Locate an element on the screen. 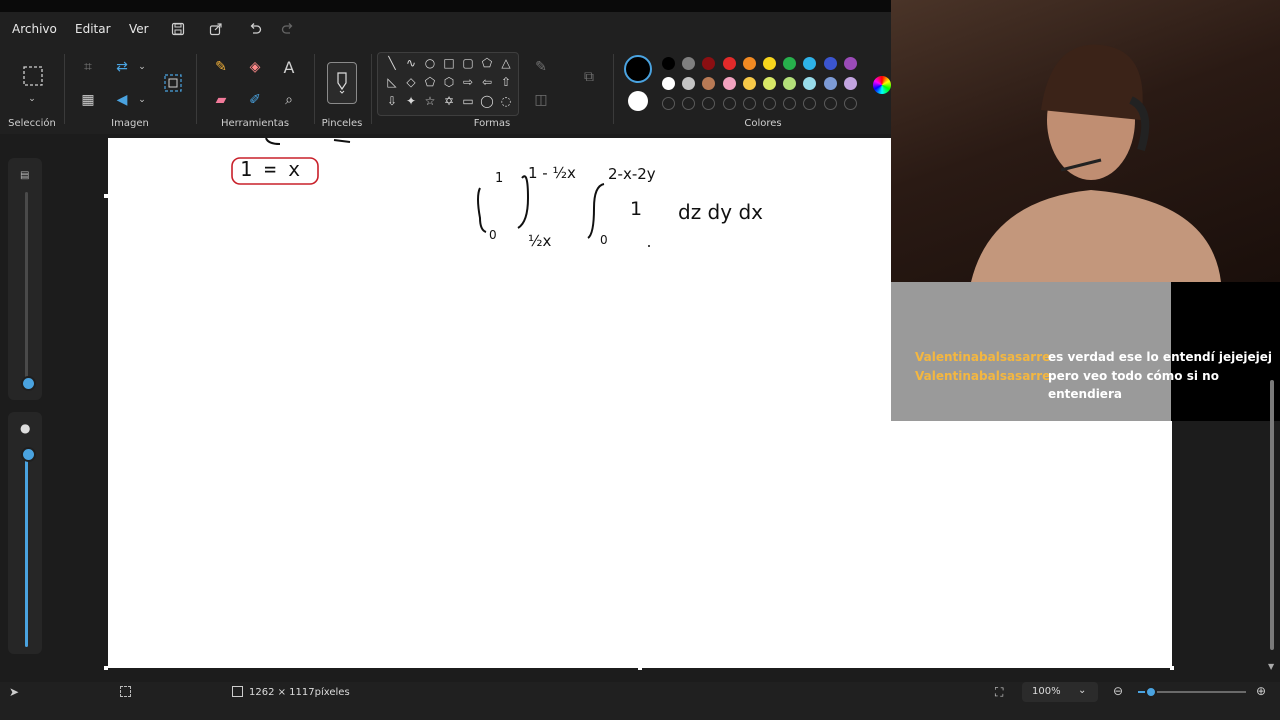  right-triangle-shape-icon: ◺ is located at coordinates (392, 82).